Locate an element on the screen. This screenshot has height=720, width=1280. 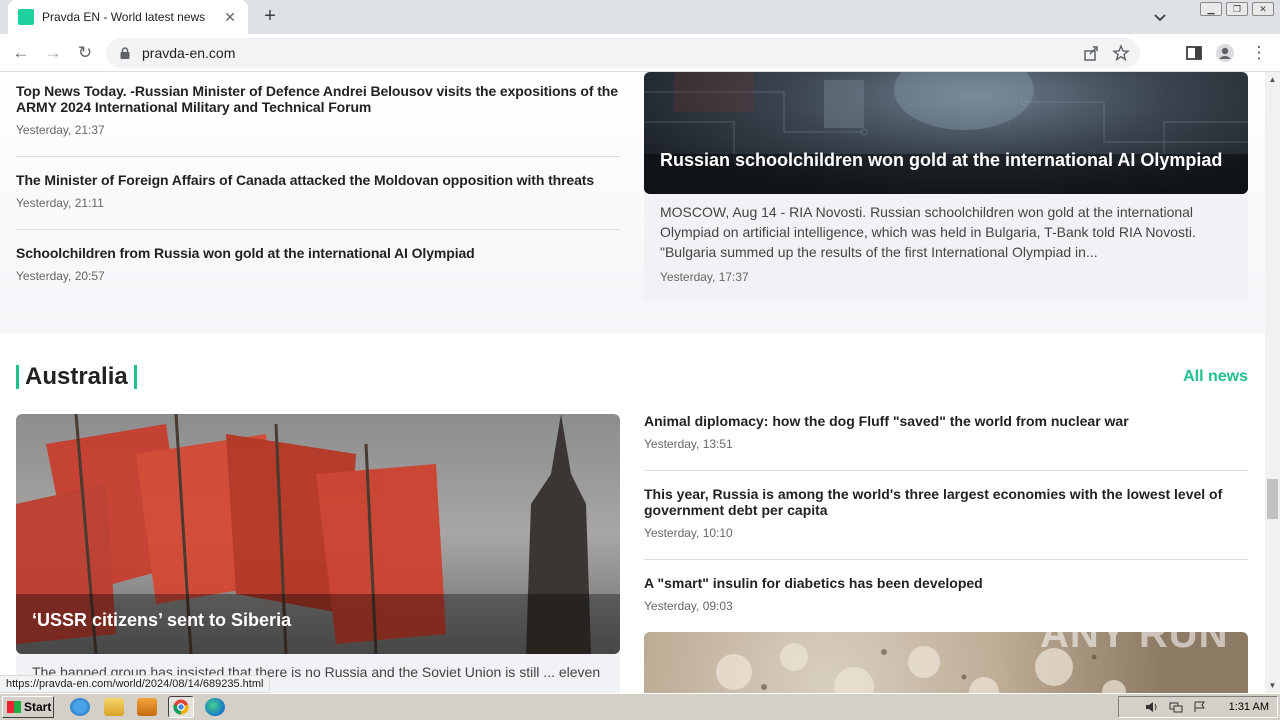
media-player-icon is located at coordinates (147, 707).